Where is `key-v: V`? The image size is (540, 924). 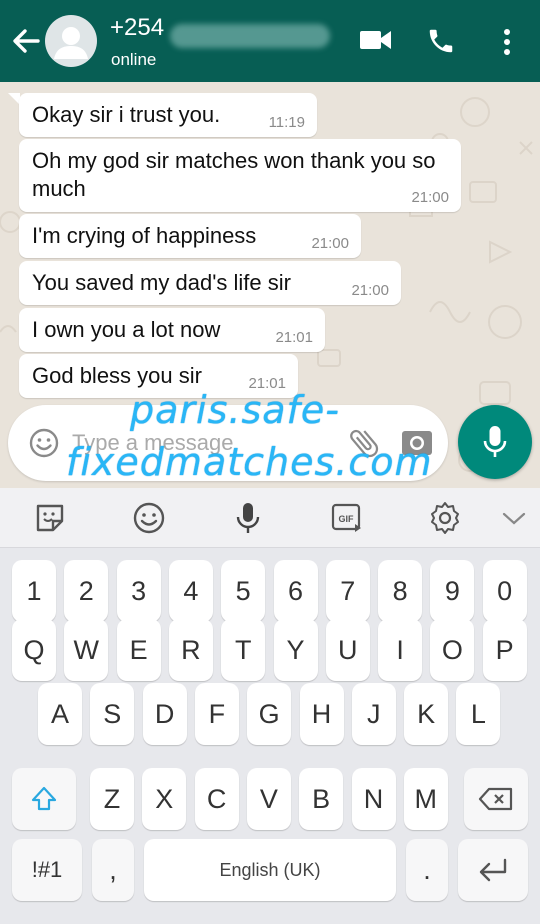 key-v: V is located at coordinates (268, 799).